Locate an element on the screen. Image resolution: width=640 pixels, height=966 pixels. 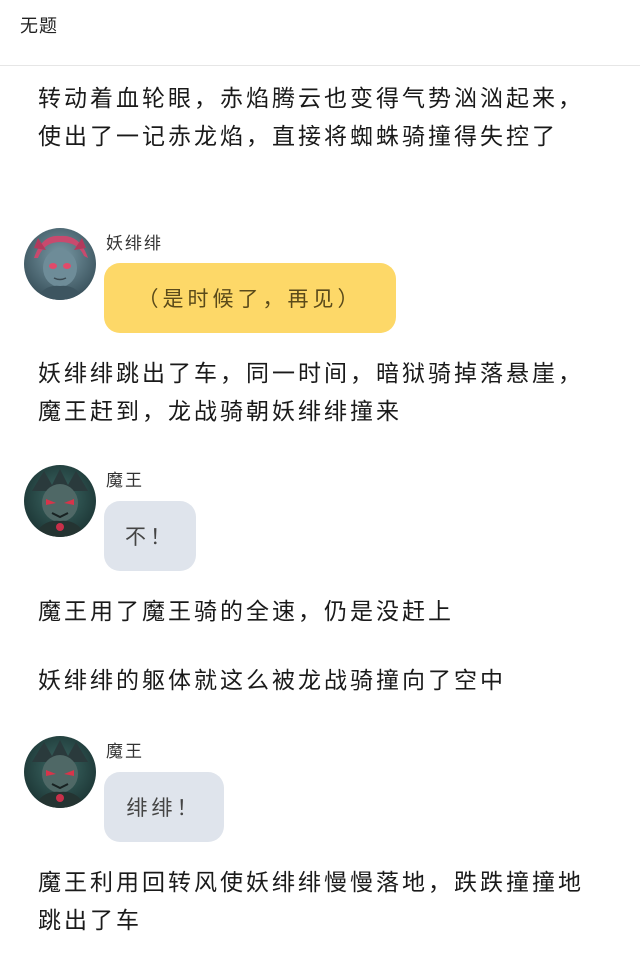
narration-text: 魔王利用回转风使妖绯绯慢慢落地，跌跌撞撞地跳出了车 is located at coordinates (311, 902).